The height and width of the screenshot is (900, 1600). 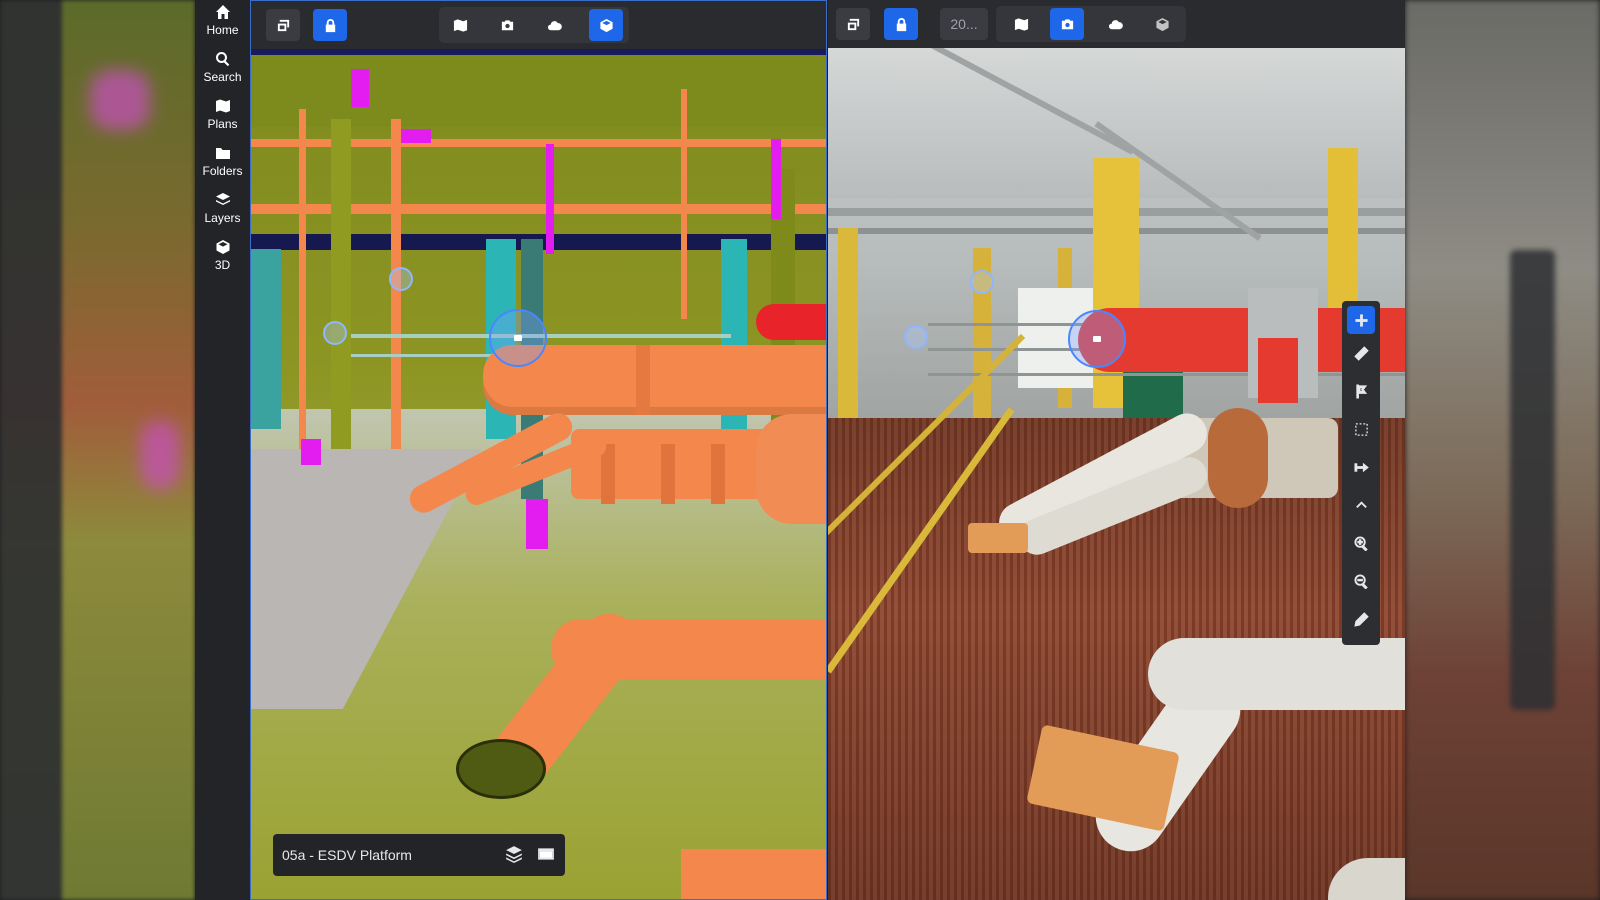 I want to click on collapse-icon, so click(x=1361, y=504).